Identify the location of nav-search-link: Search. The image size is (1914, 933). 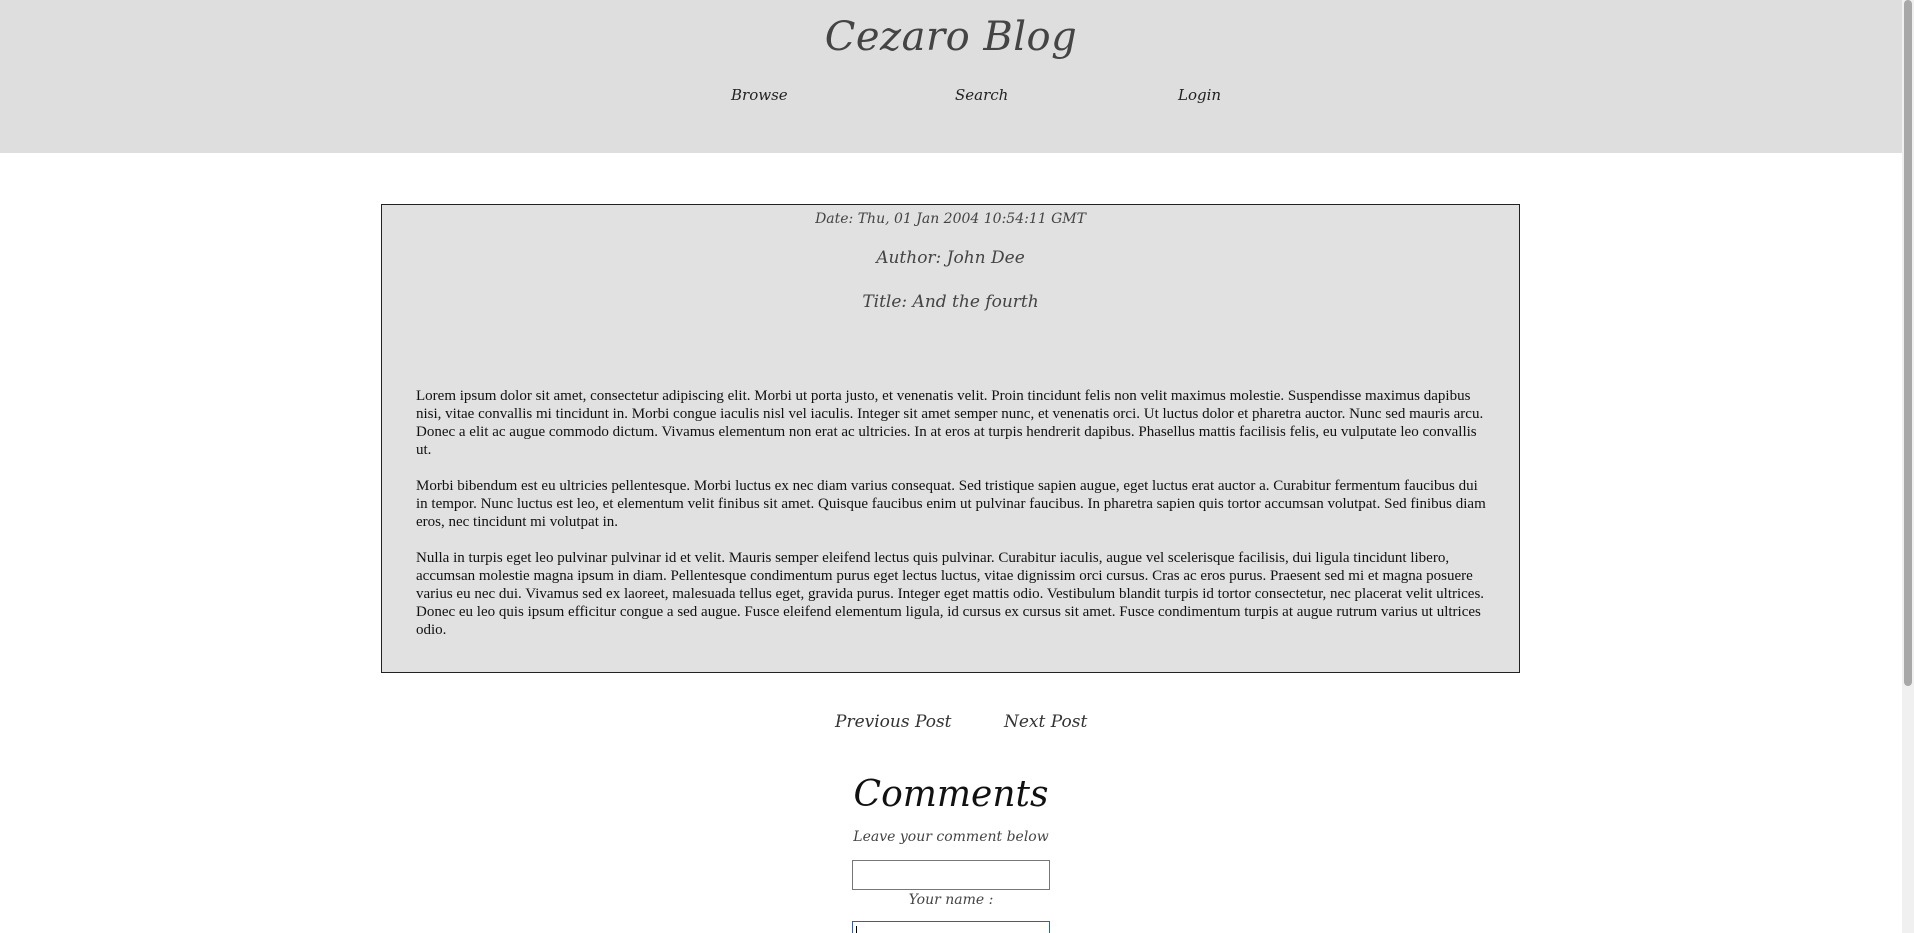
(981, 95).